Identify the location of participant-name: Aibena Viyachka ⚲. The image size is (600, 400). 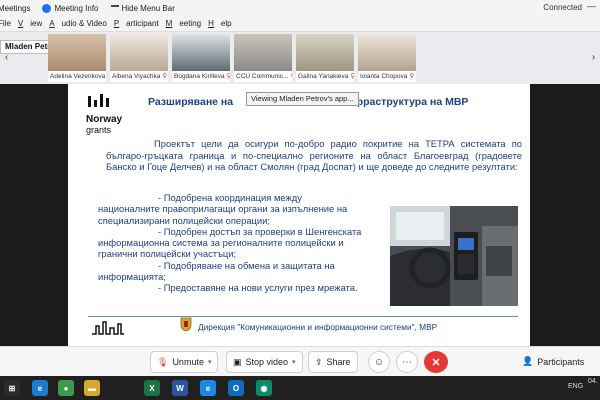
(139, 76).